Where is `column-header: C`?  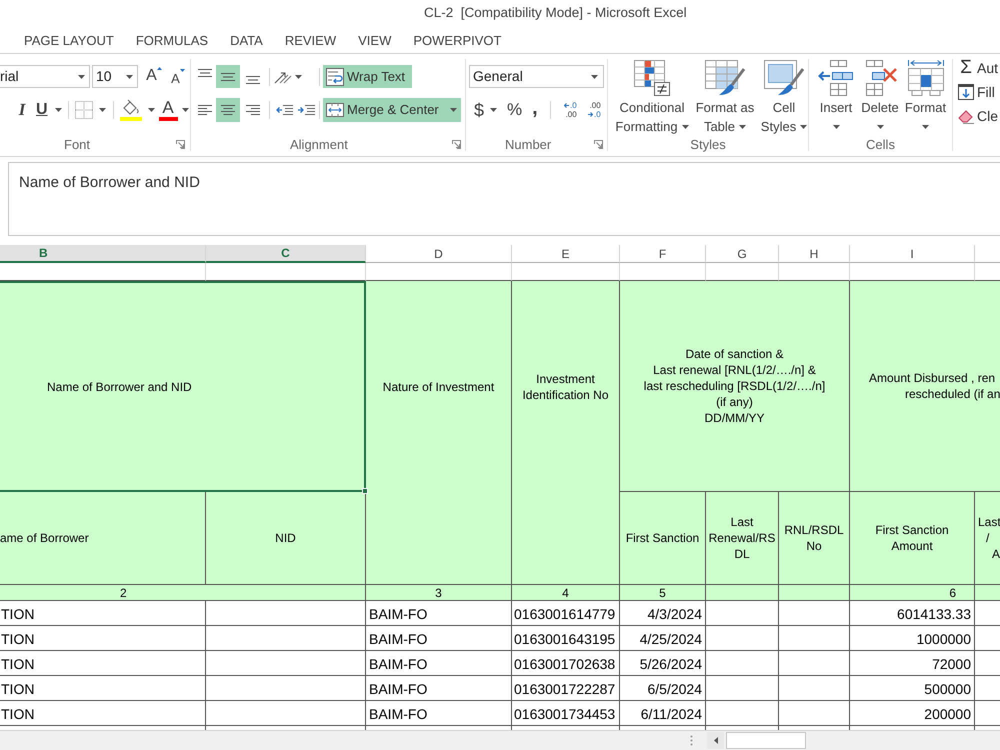 column-header: C is located at coordinates (286, 254).